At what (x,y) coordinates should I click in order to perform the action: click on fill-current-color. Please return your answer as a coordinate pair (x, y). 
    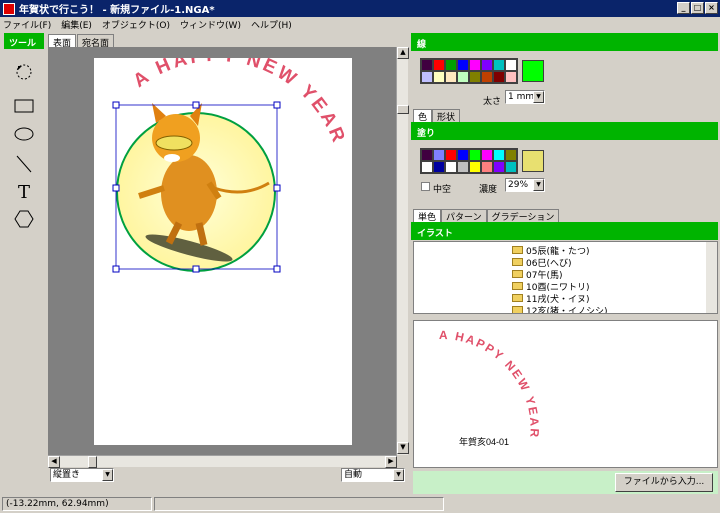
    Looking at the image, I should click on (533, 161).